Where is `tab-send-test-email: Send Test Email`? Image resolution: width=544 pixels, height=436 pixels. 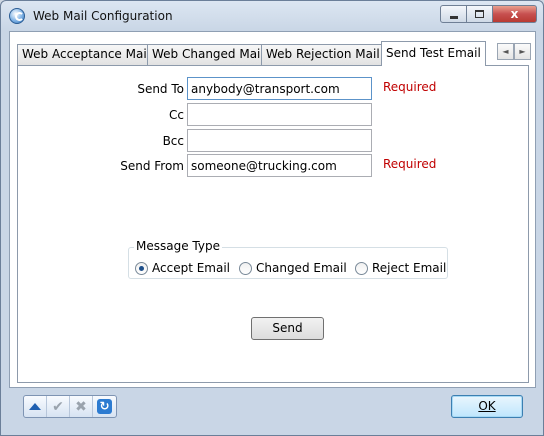
tab-send-test-email: Send Test Email is located at coordinates (433, 53).